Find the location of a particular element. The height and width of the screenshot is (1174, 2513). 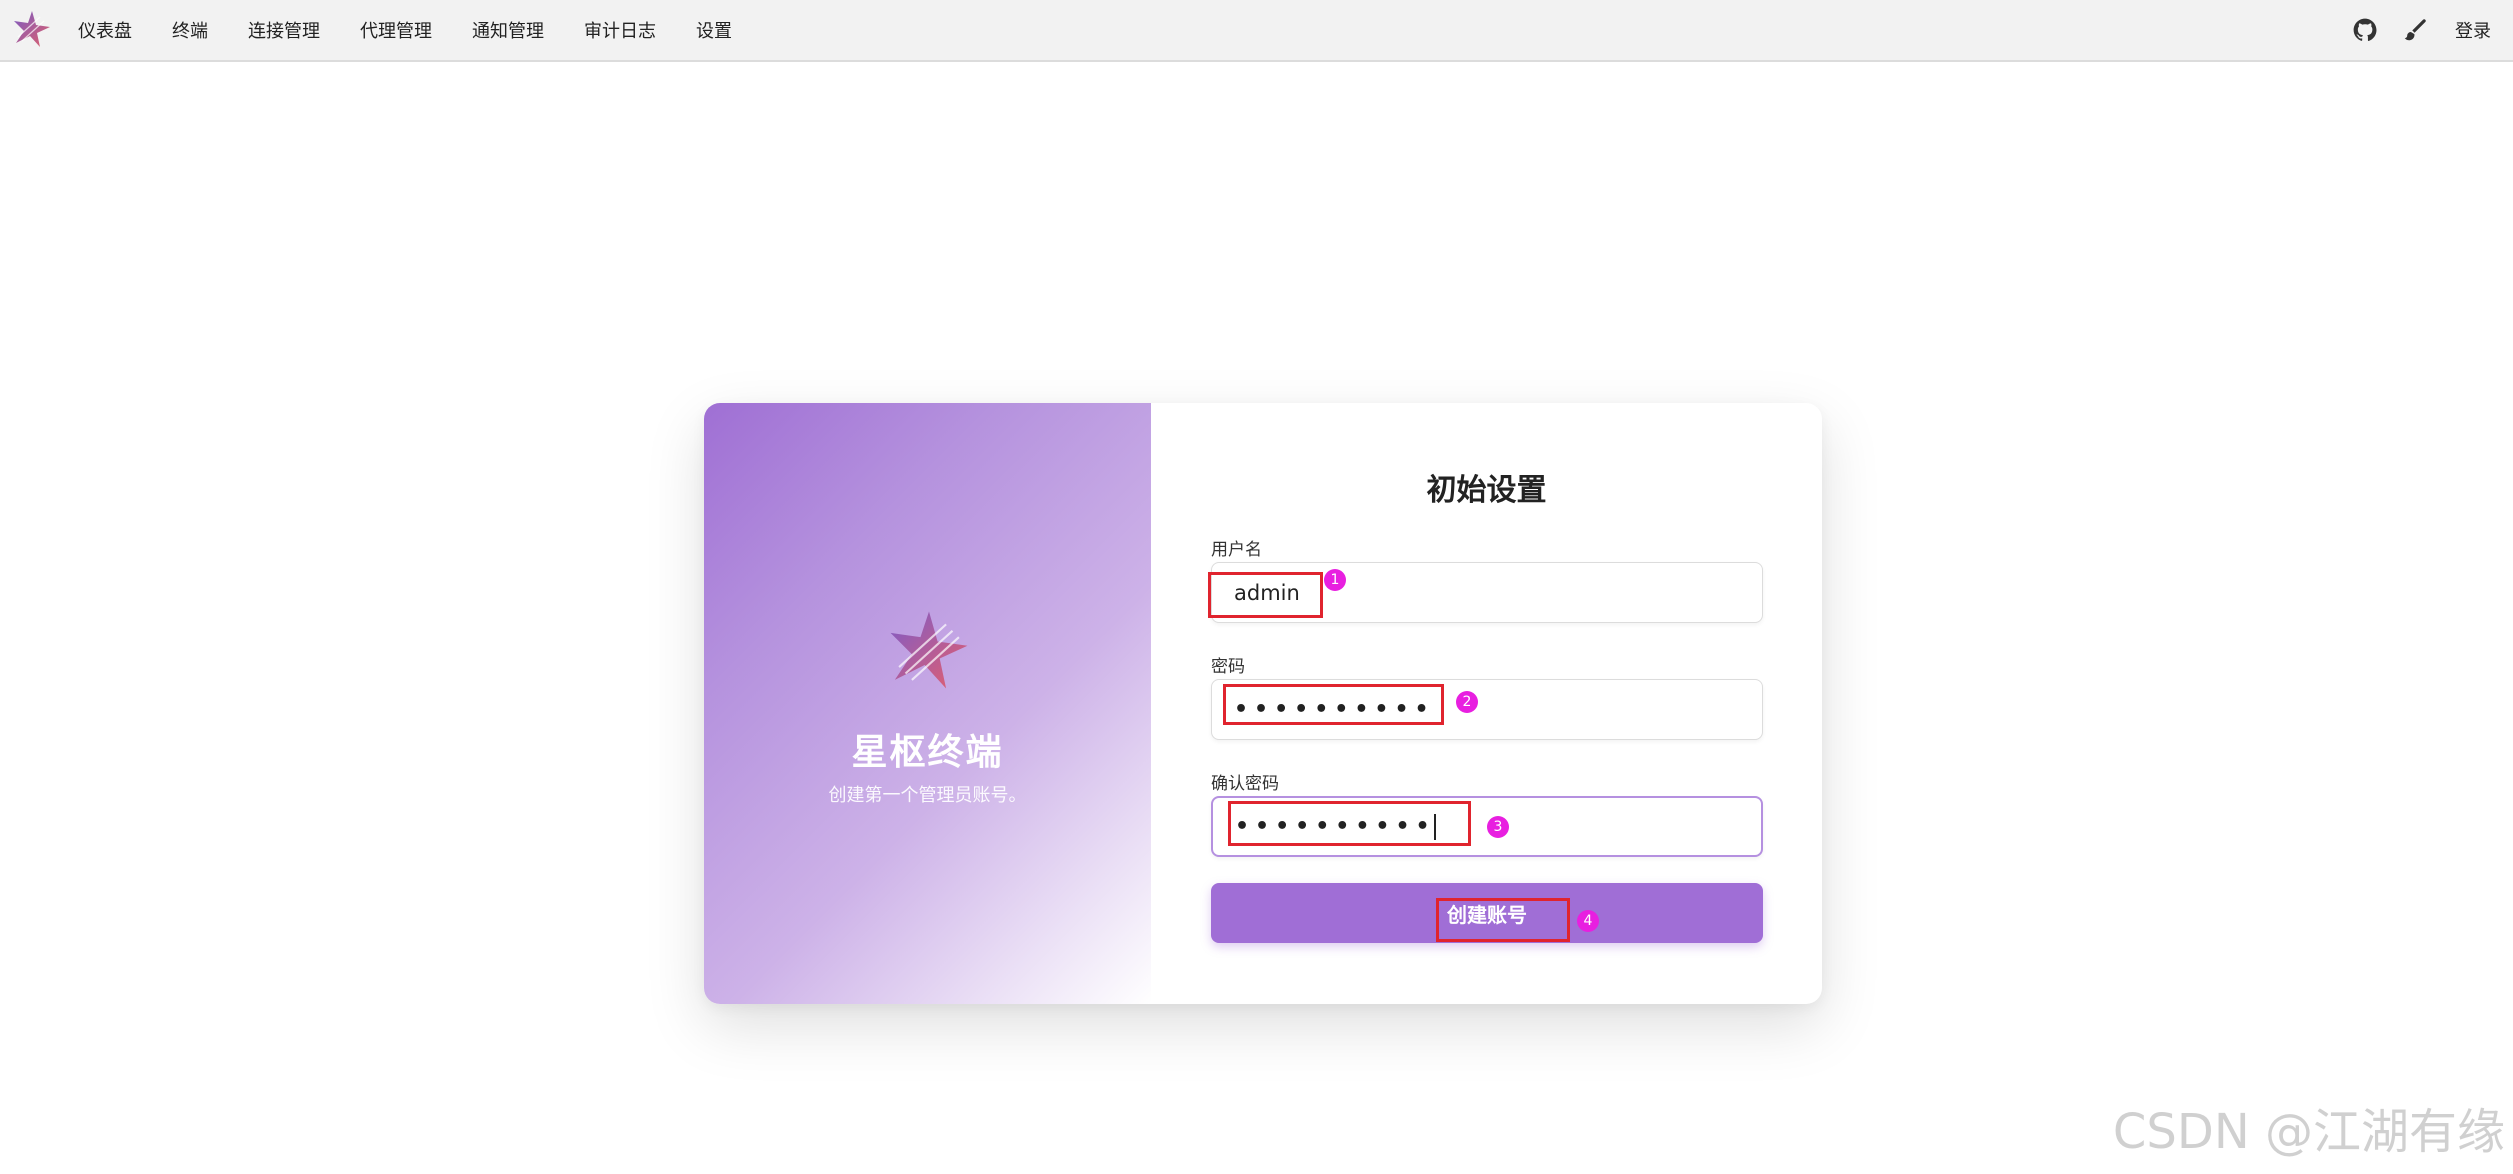

username-field: admin is located at coordinates (1487, 592).